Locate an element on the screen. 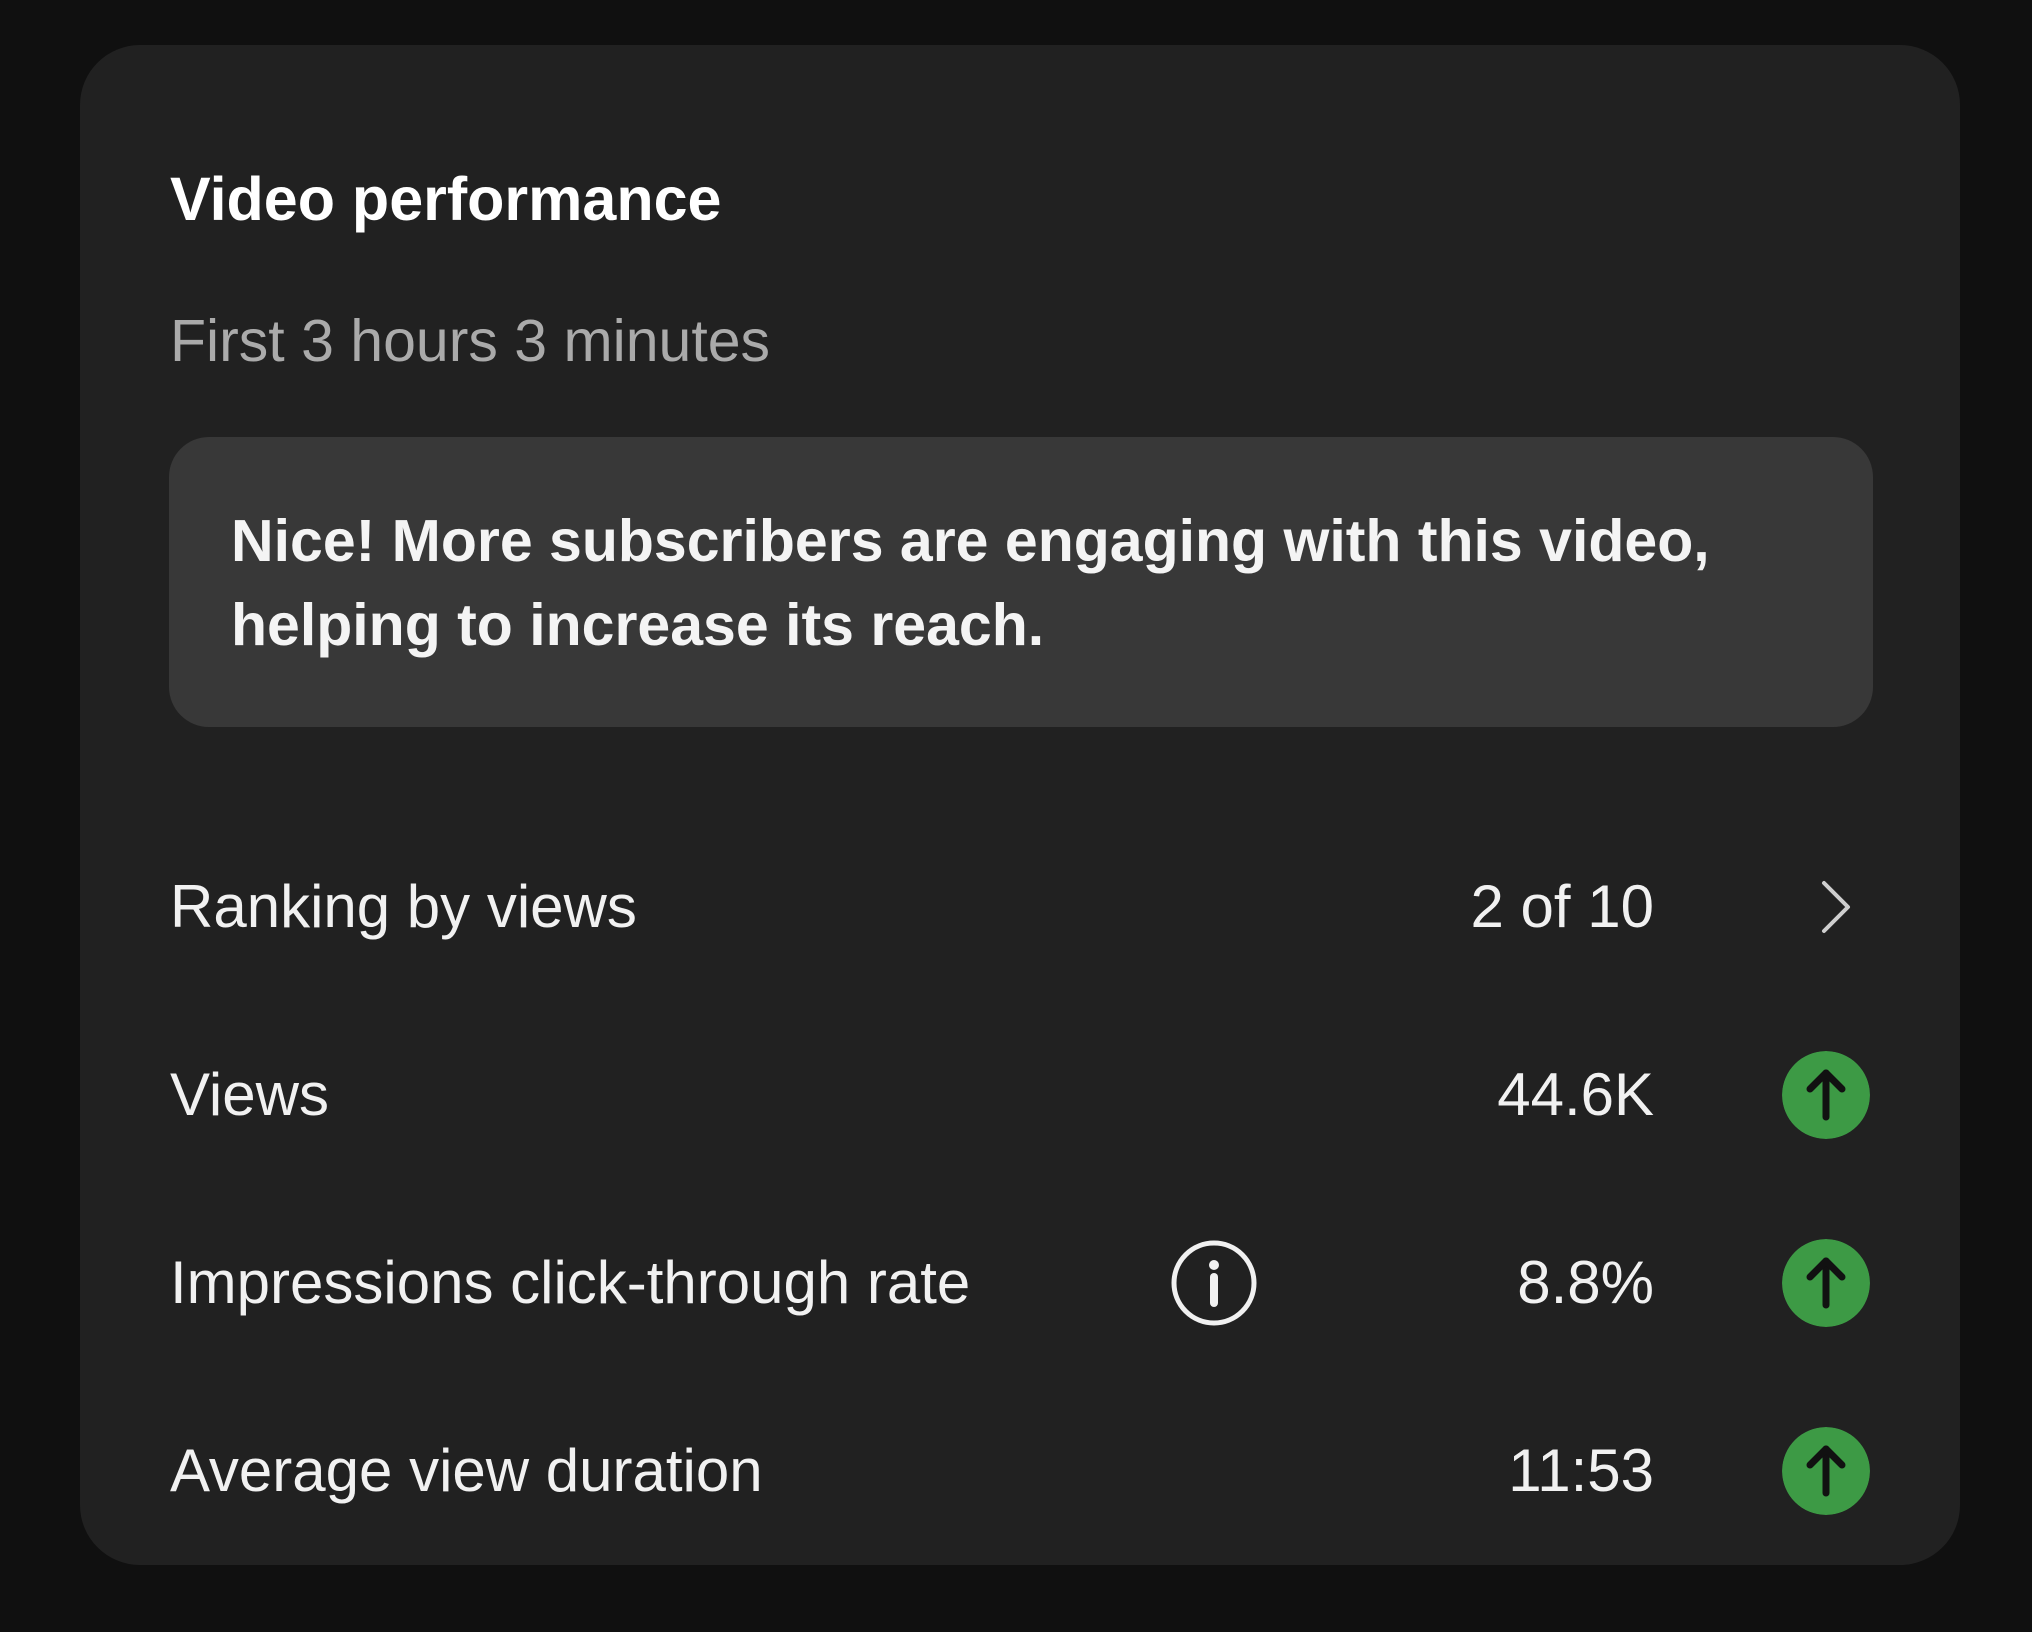  metric-row-avg-duration: Average view duration 11:53 is located at coordinates (1020, 1471).